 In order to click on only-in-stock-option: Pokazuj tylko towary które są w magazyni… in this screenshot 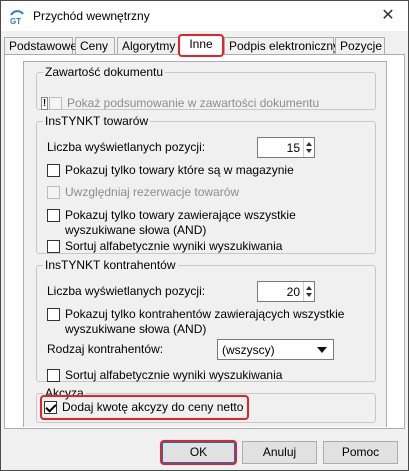, I will do `click(170, 170)`.